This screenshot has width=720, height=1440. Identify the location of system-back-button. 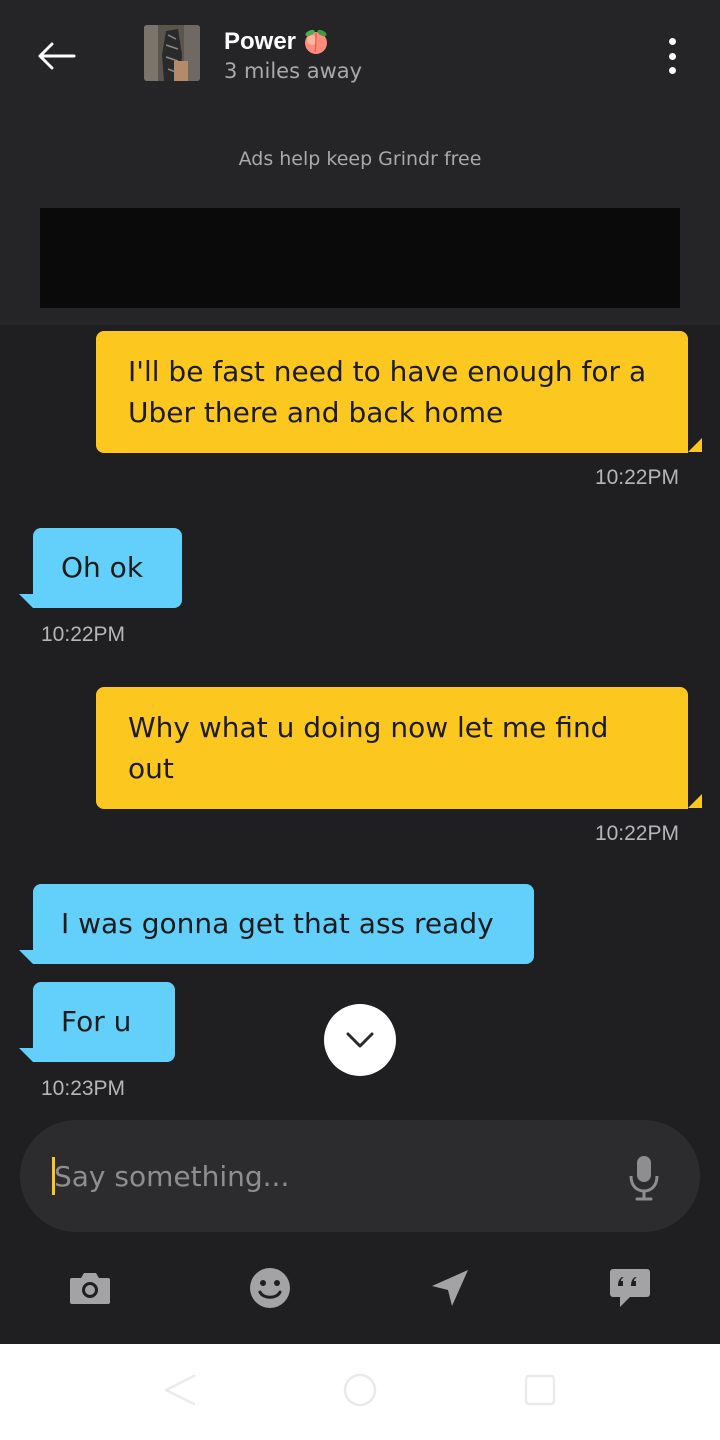
(180, 1390).